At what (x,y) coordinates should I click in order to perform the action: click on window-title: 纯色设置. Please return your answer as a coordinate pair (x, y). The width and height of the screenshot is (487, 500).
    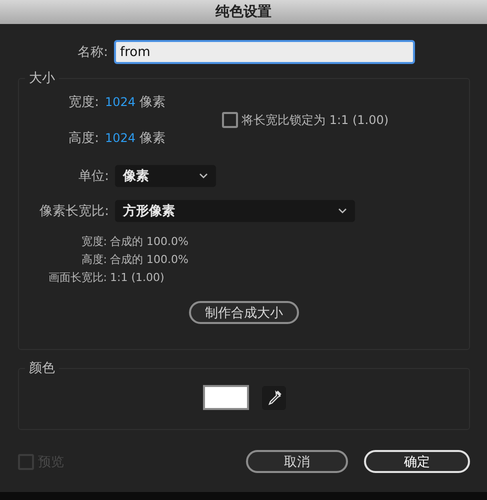
    Looking at the image, I should click on (244, 12).